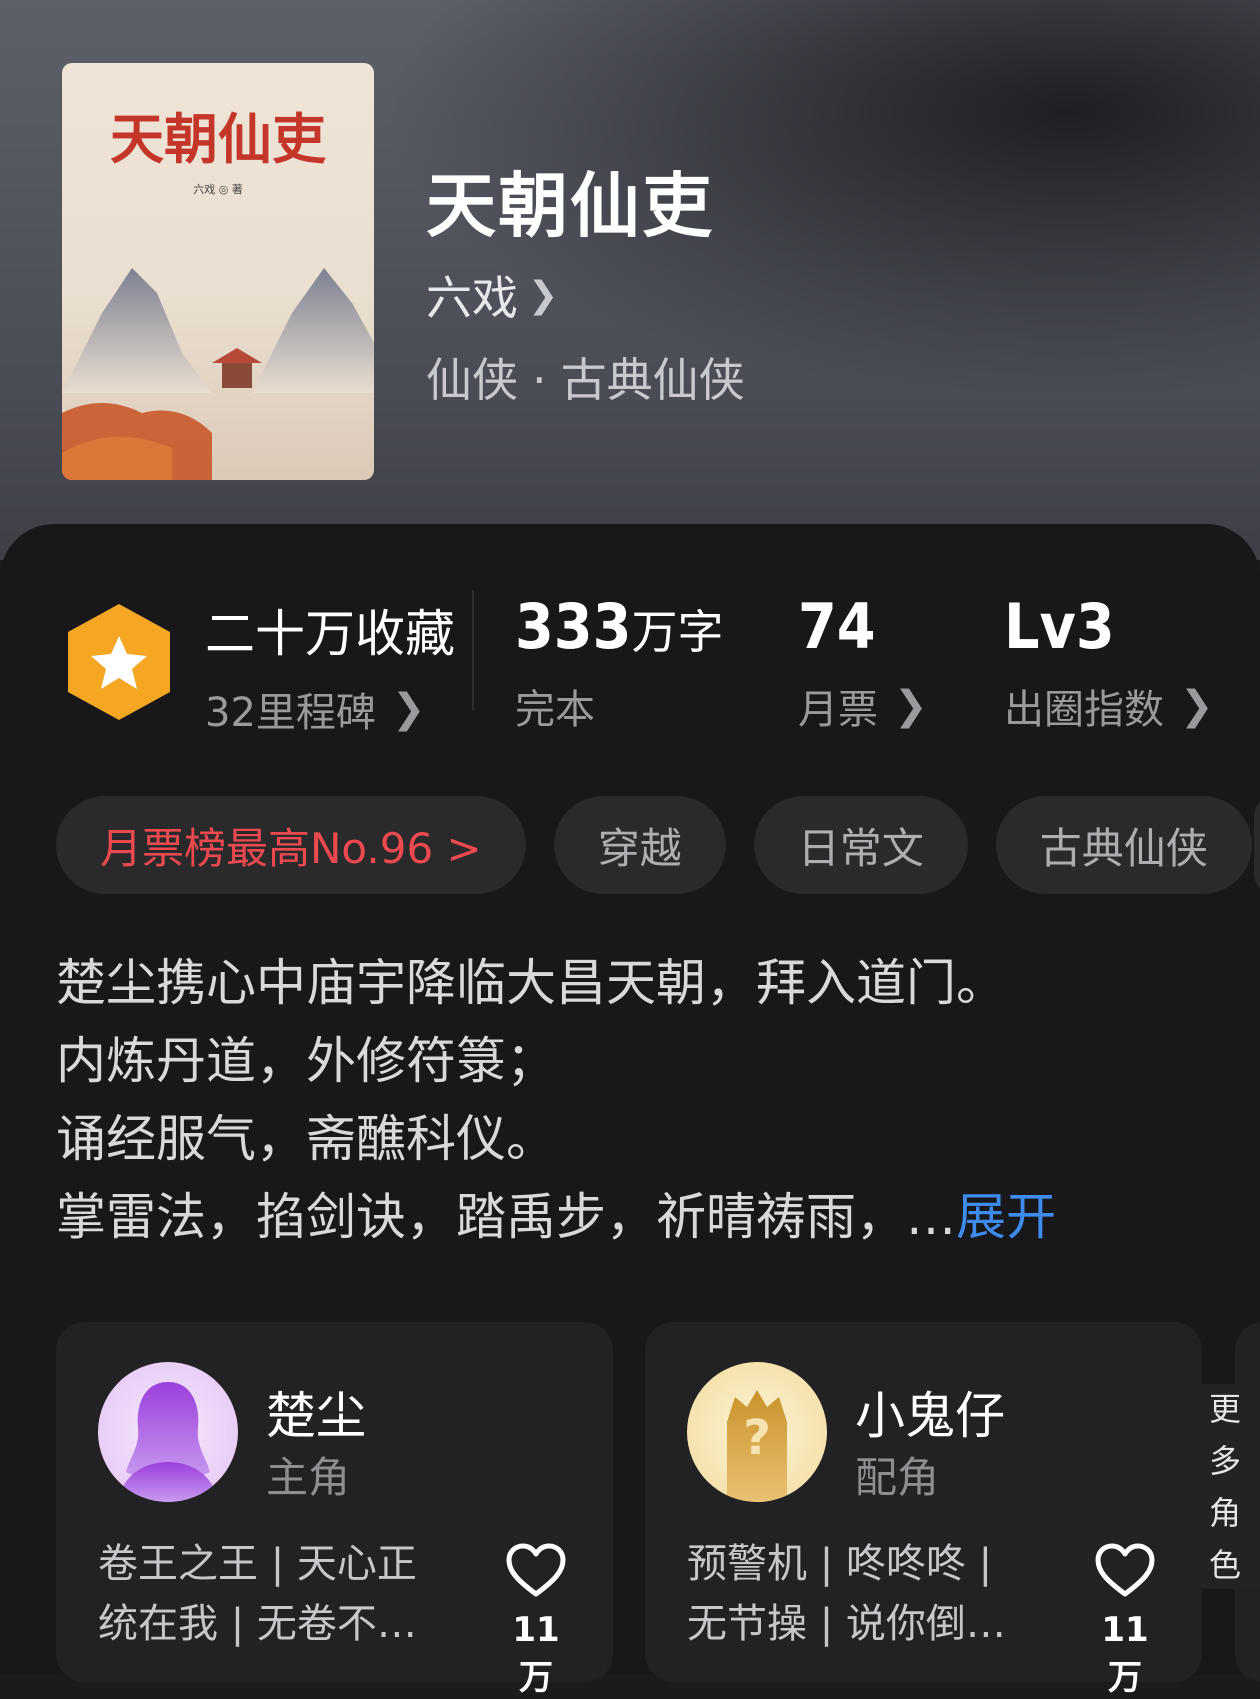 This screenshot has height=1699, width=1260. Describe the element at coordinates (1059, 626) in the screenshot. I see `influence-level: Lv3` at that location.